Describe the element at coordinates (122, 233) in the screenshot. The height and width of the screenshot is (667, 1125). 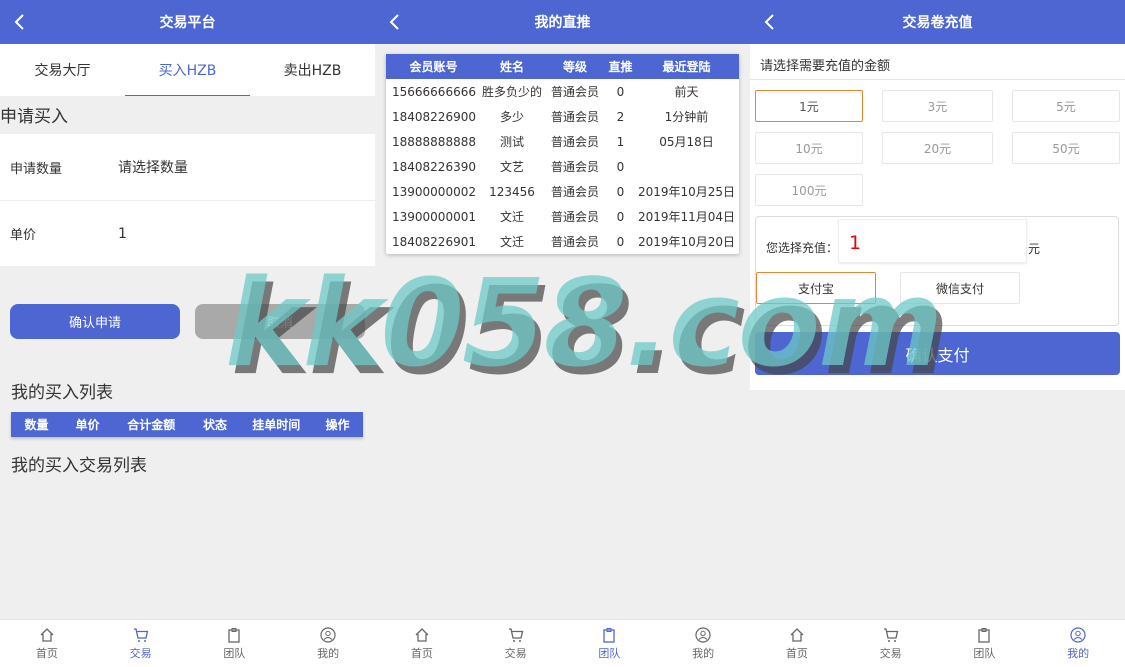
I see `price-value: 1` at that location.